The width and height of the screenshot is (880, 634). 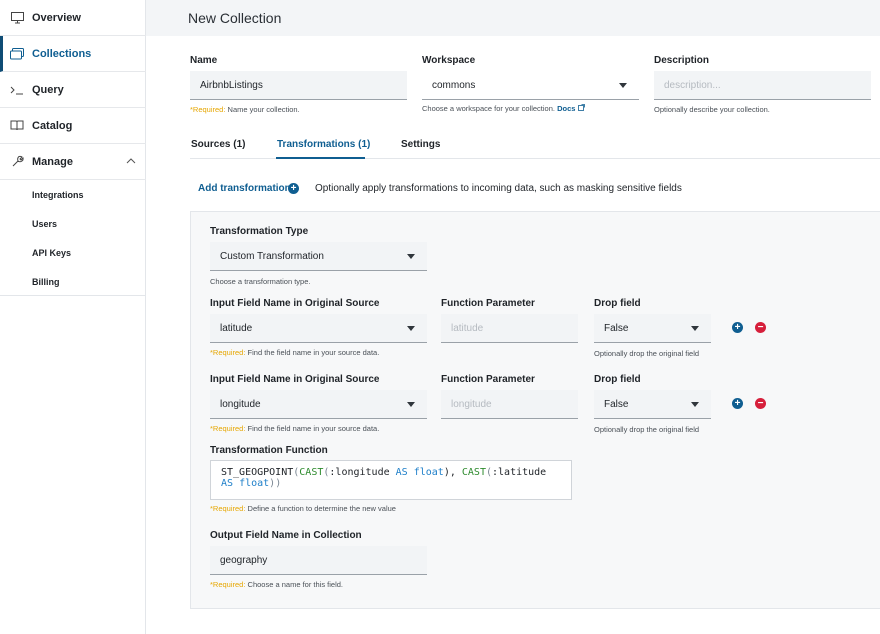 What do you see at coordinates (131, 161) in the screenshot?
I see `chevron-up-icon` at bounding box center [131, 161].